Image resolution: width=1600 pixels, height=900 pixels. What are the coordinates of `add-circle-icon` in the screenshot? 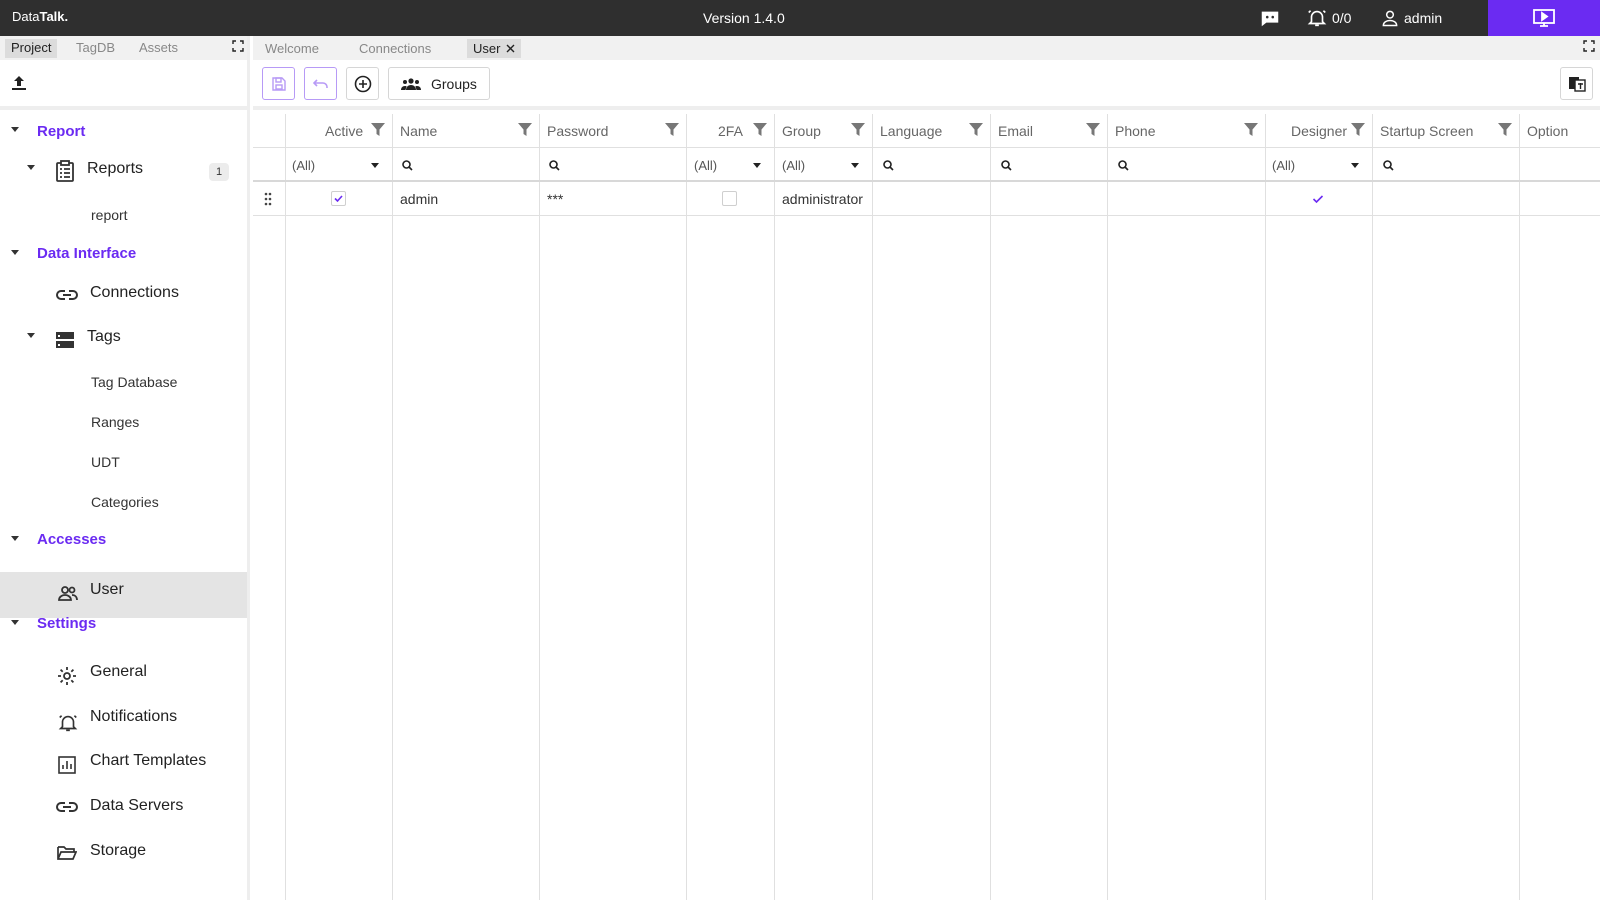 It's located at (362, 83).